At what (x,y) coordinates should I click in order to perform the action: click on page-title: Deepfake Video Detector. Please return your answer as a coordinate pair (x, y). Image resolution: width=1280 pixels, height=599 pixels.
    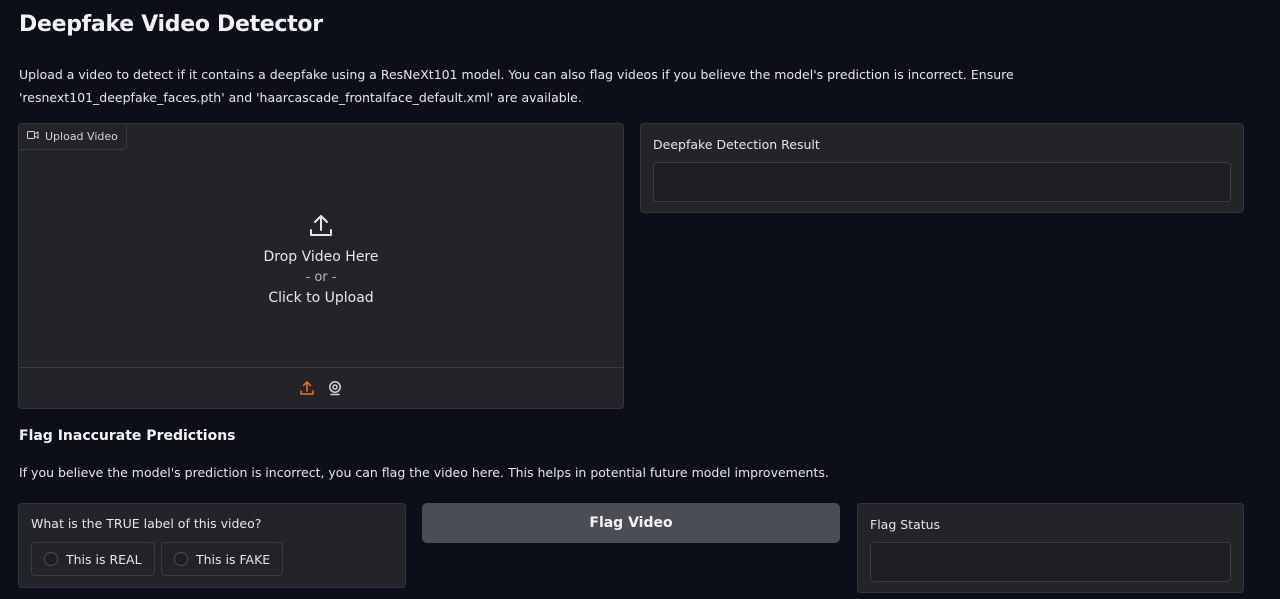
    Looking at the image, I should click on (171, 24).